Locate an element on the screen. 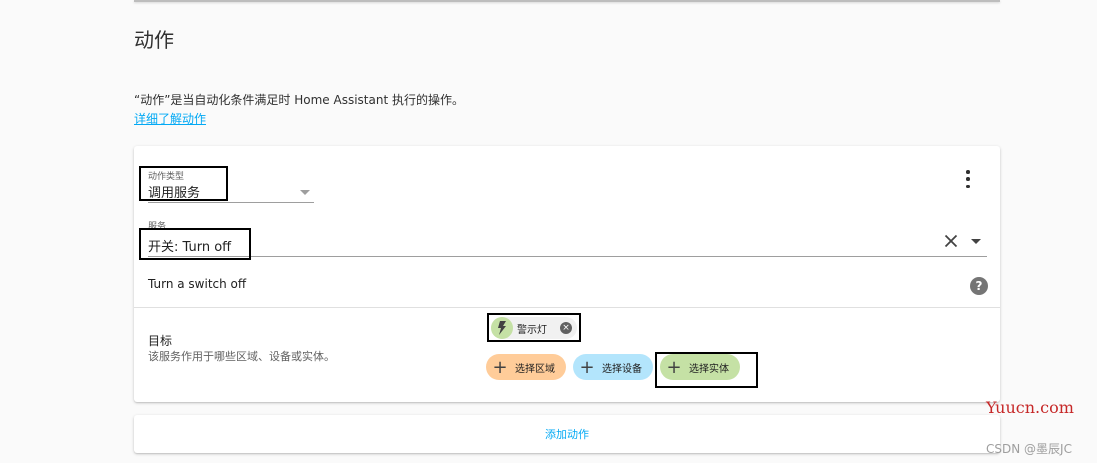 This screenshot has height=463, width=1097. help-icon: ? is located at coordinates (979, 286).